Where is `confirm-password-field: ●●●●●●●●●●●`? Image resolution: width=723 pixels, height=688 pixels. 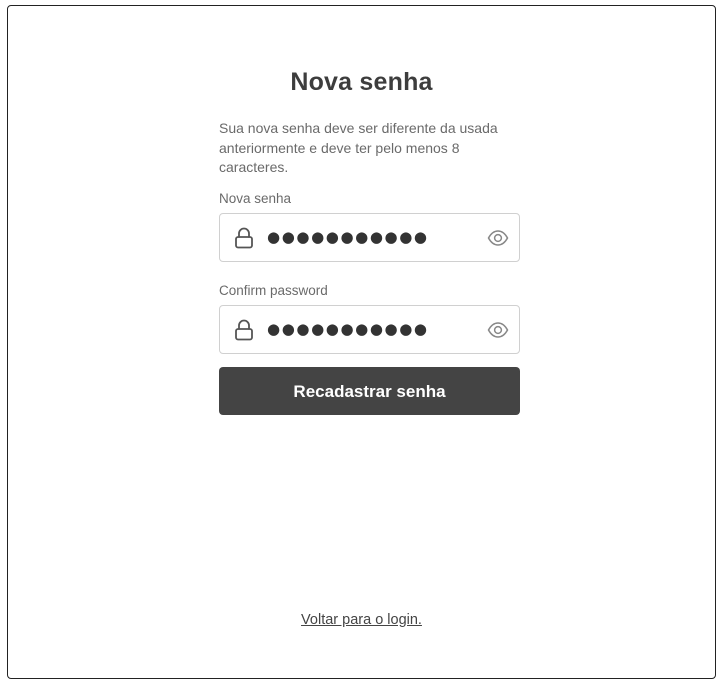
confirm-password-field: ●●●●●●●●●●● is located at coordinates (369, 329).